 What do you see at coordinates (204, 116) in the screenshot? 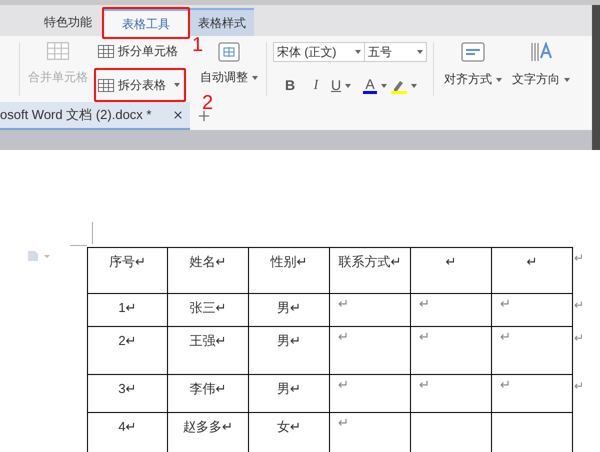
I see `new-tab-icon` at bounding box center [204, 116].